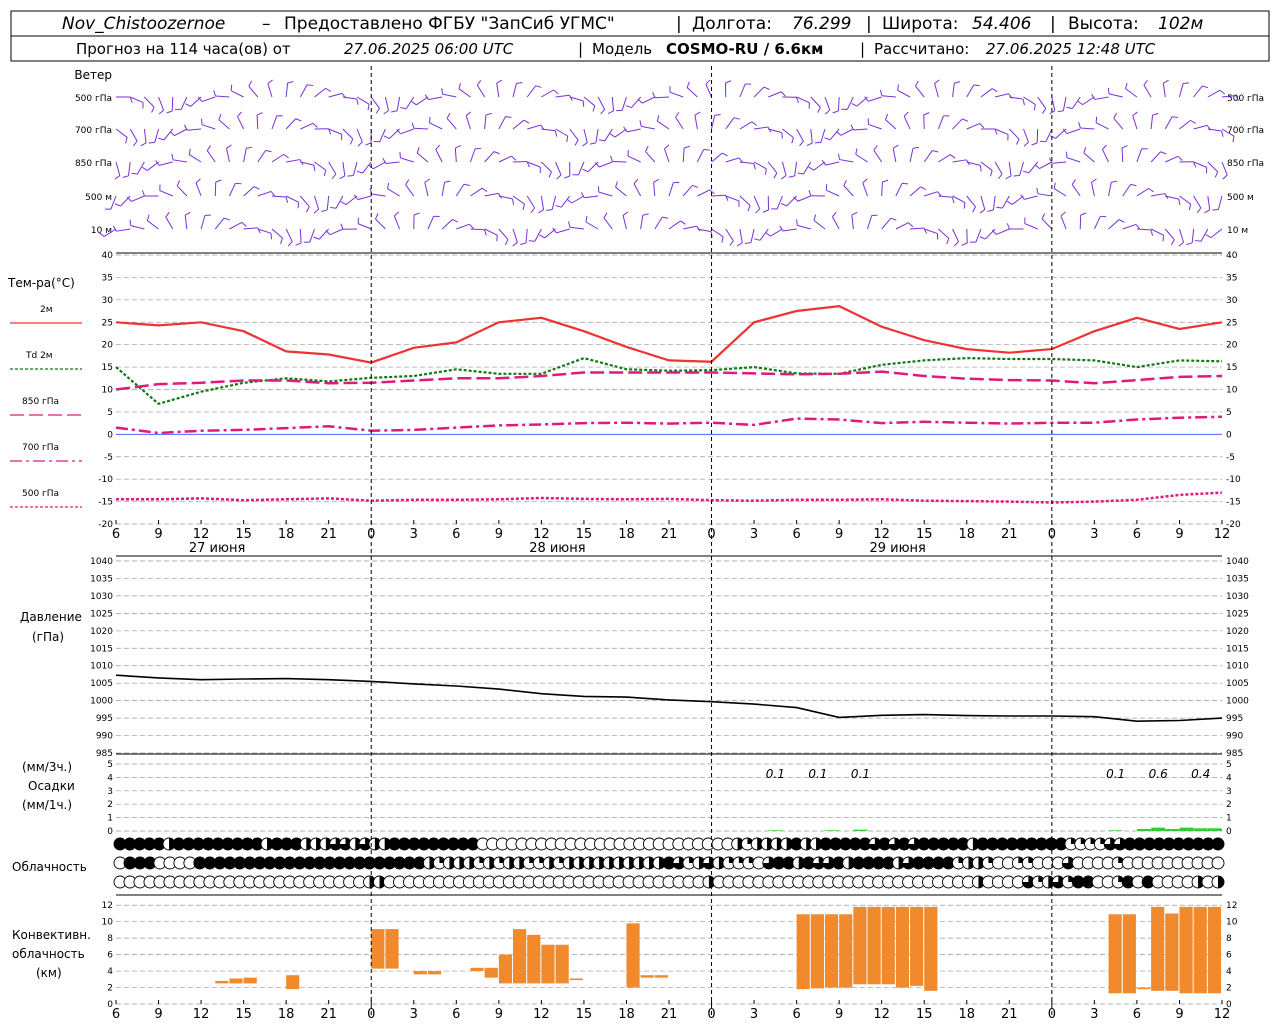 This screenshot has height=1024, width=1280. What do you see at coordinates (243, 534) in the screenshot?
I see `x-tick-label: 15` at bounding box center [243, 534].